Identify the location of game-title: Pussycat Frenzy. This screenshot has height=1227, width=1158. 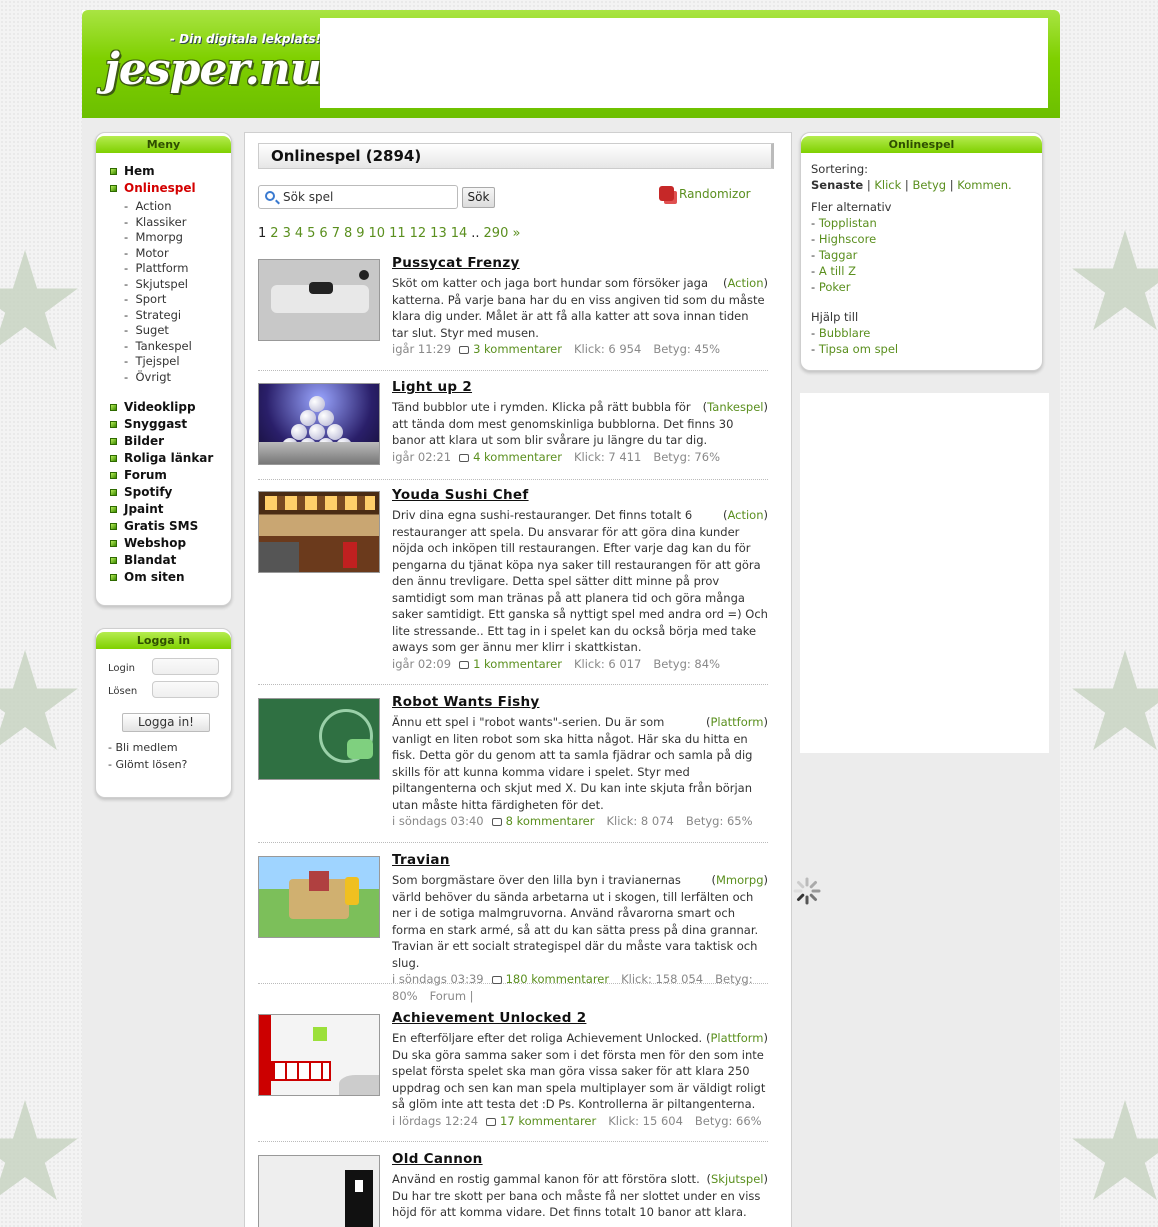
(456, 263).